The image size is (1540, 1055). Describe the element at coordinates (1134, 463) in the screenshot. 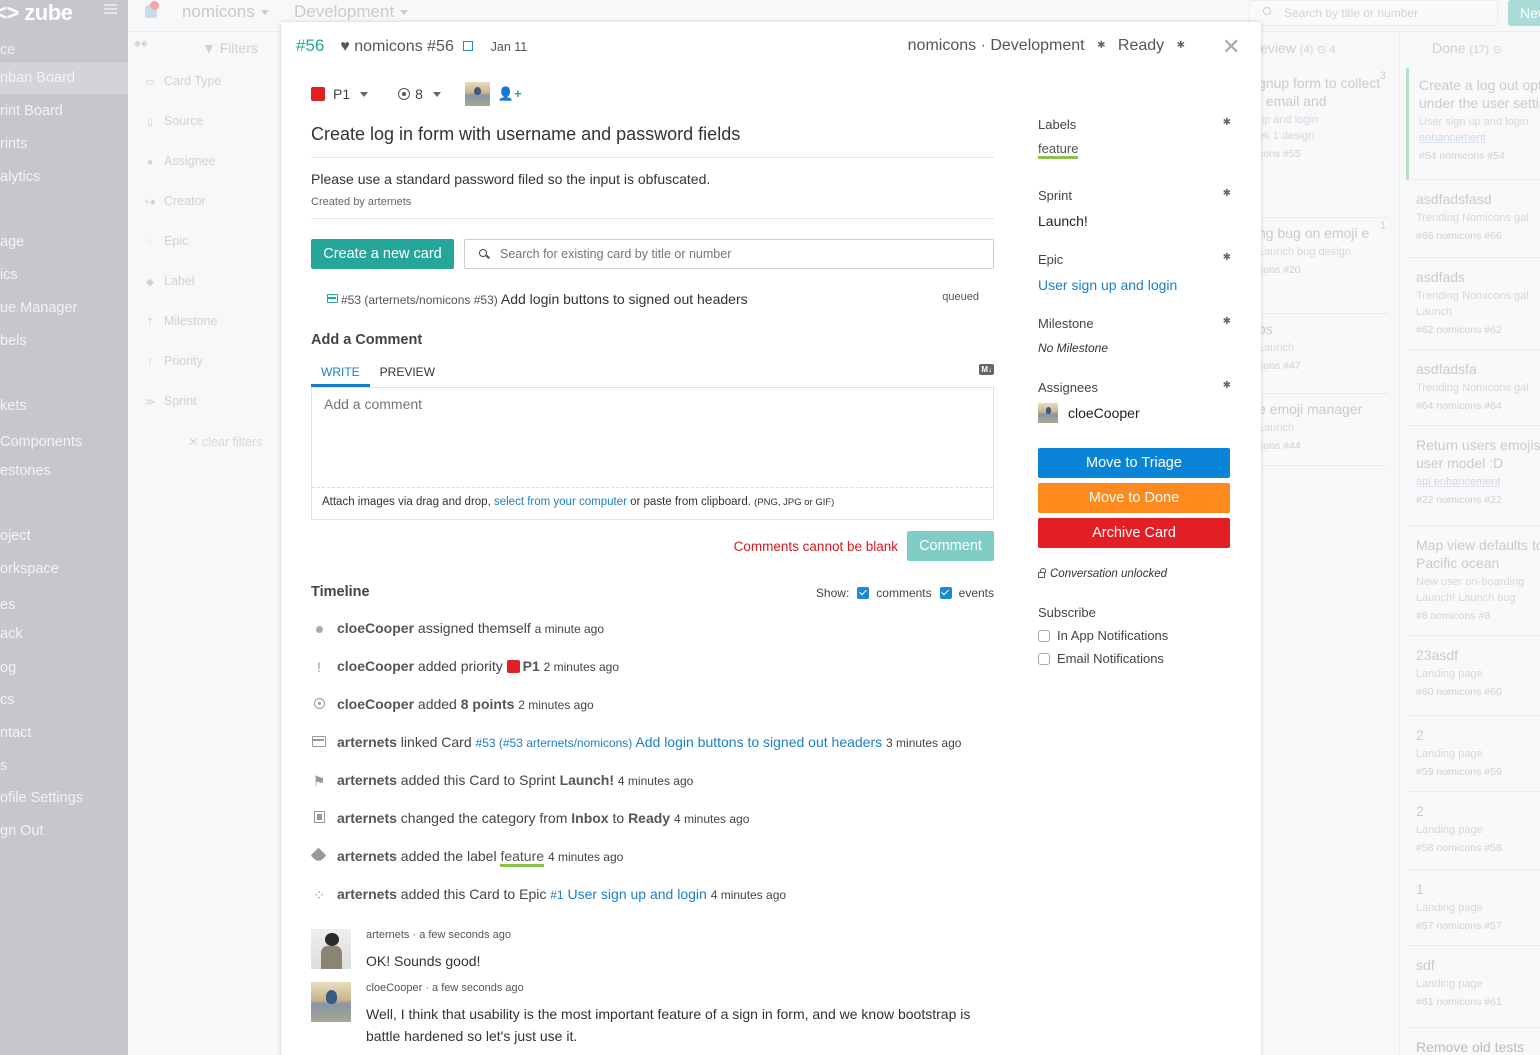

I see `move-to-triage-button: Move to Triage` at that location.